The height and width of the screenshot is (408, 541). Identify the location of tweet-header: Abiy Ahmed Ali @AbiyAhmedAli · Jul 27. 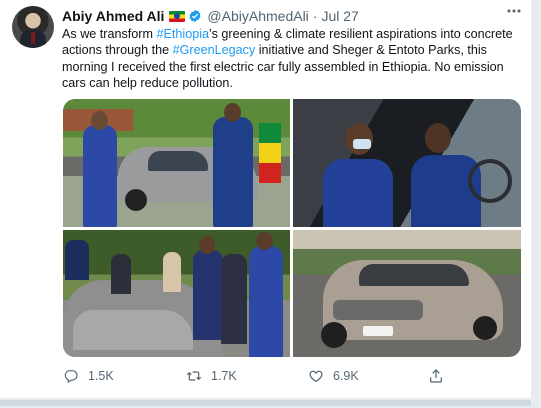
(210, 16).